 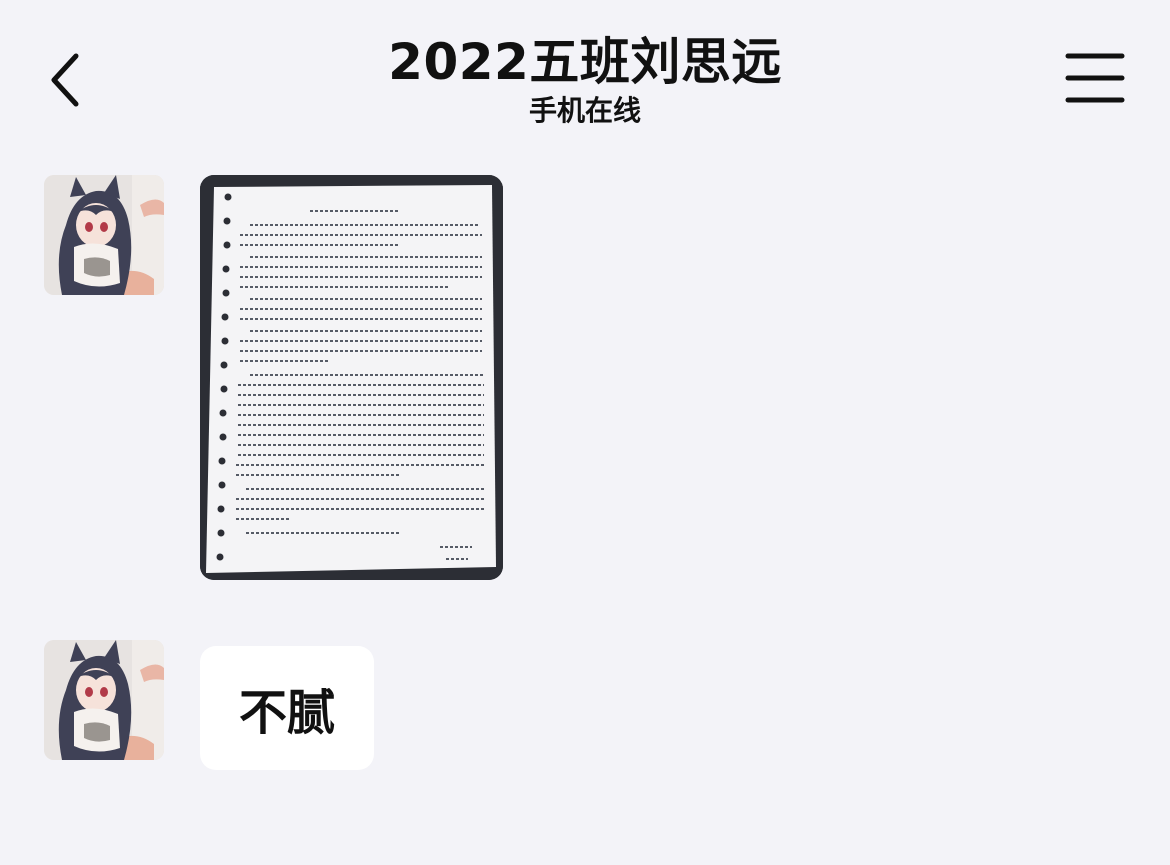 I want to click on menu-button, so click(x=1095, y=78).